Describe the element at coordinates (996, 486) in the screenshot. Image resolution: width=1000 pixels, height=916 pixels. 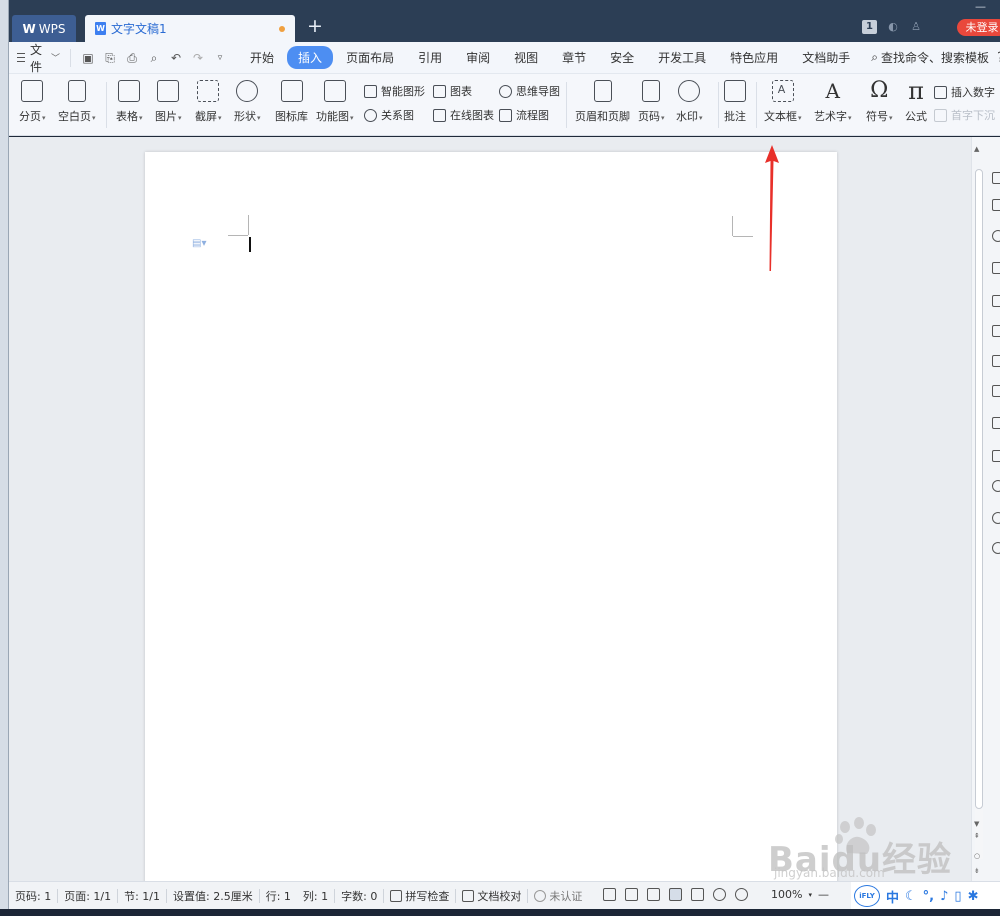
I see `settings-icon` at that location.